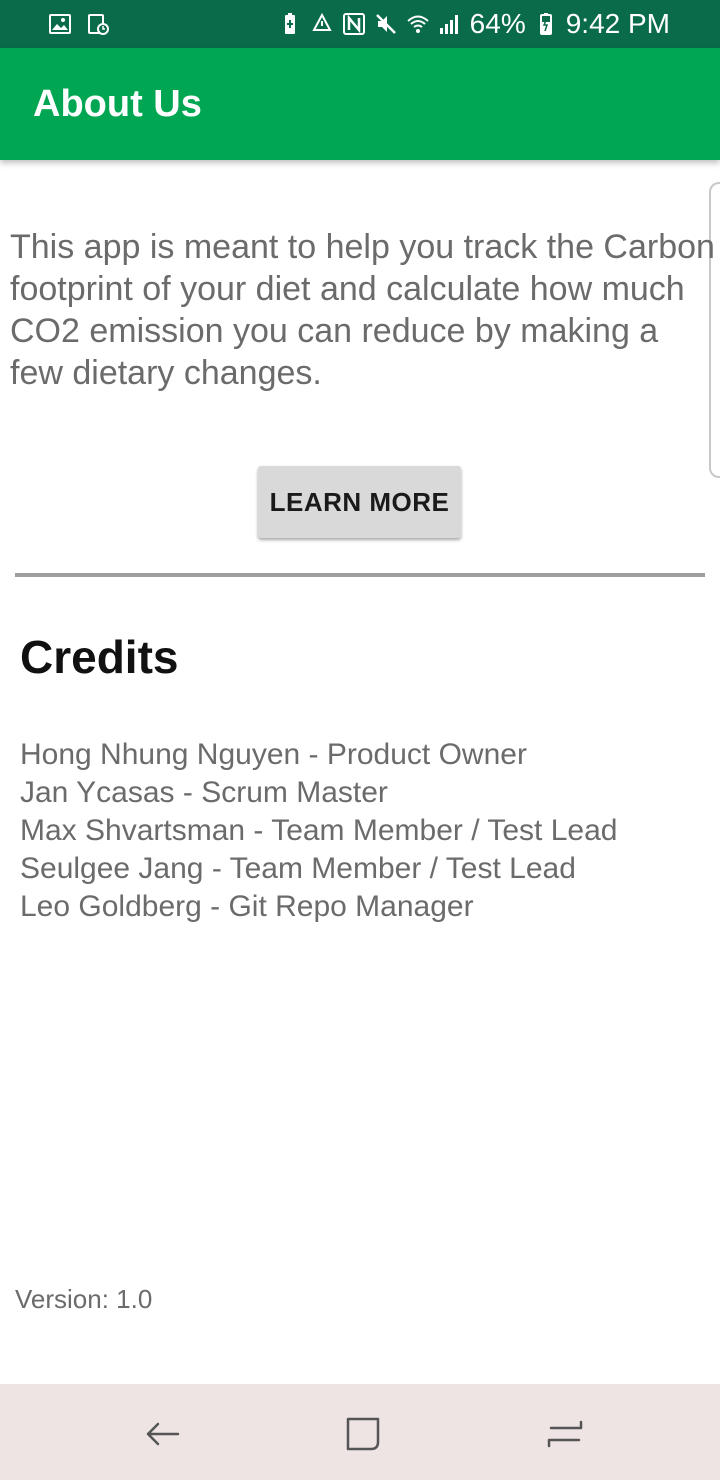 The width and height of the screenshot is (720, 1480). I want to click on battery-saver-icon, so click(290, 24).